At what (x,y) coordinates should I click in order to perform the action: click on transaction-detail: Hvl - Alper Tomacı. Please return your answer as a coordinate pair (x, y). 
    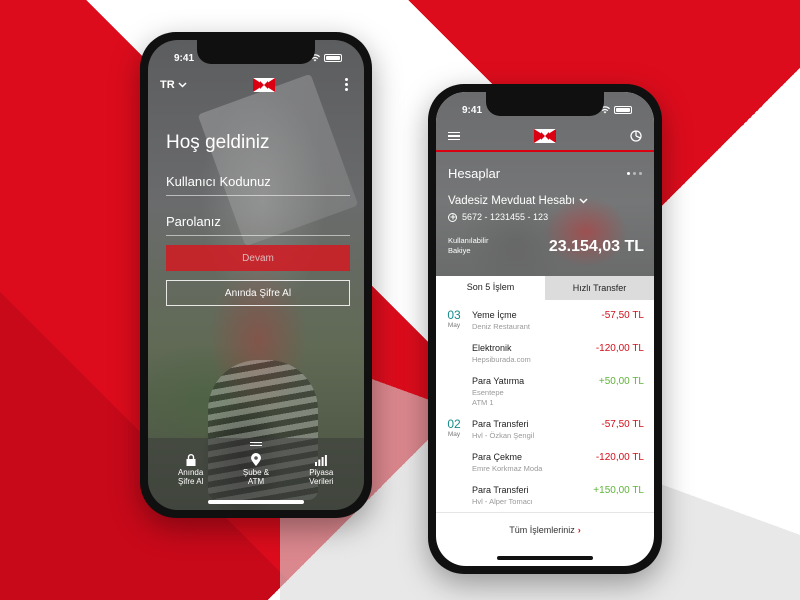
    Looking at the image, I should click on (502, 502).